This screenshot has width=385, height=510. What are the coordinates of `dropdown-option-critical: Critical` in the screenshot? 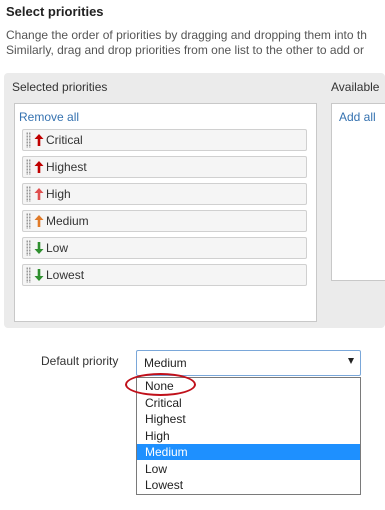 It's located at (248, 403).